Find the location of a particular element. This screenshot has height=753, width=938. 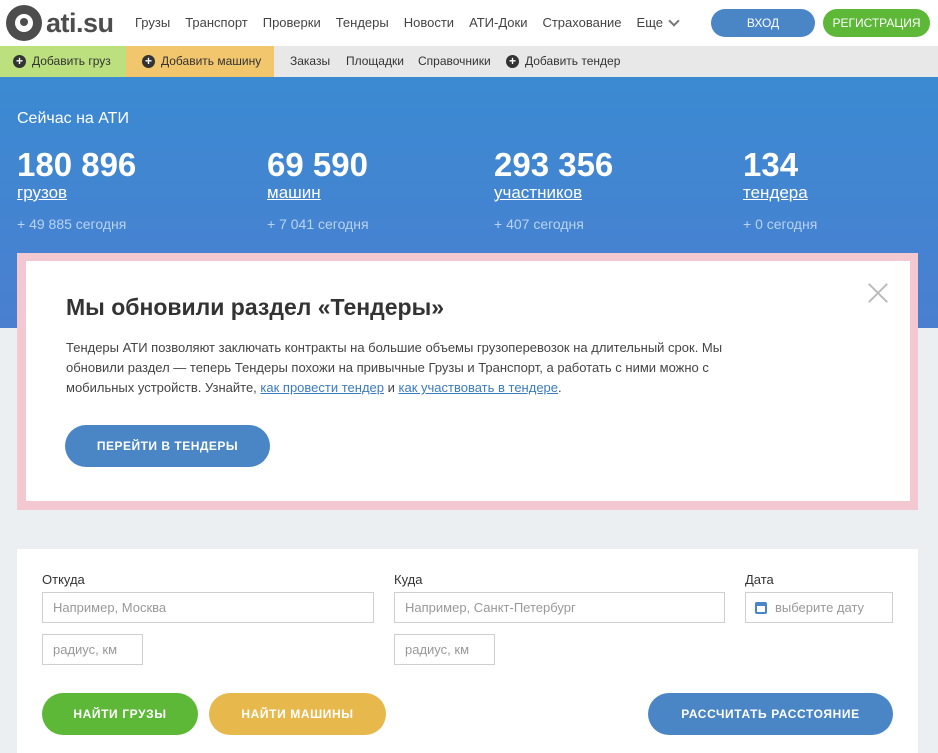

nav-insurance: Страхование is located at coordinates (581, 22).